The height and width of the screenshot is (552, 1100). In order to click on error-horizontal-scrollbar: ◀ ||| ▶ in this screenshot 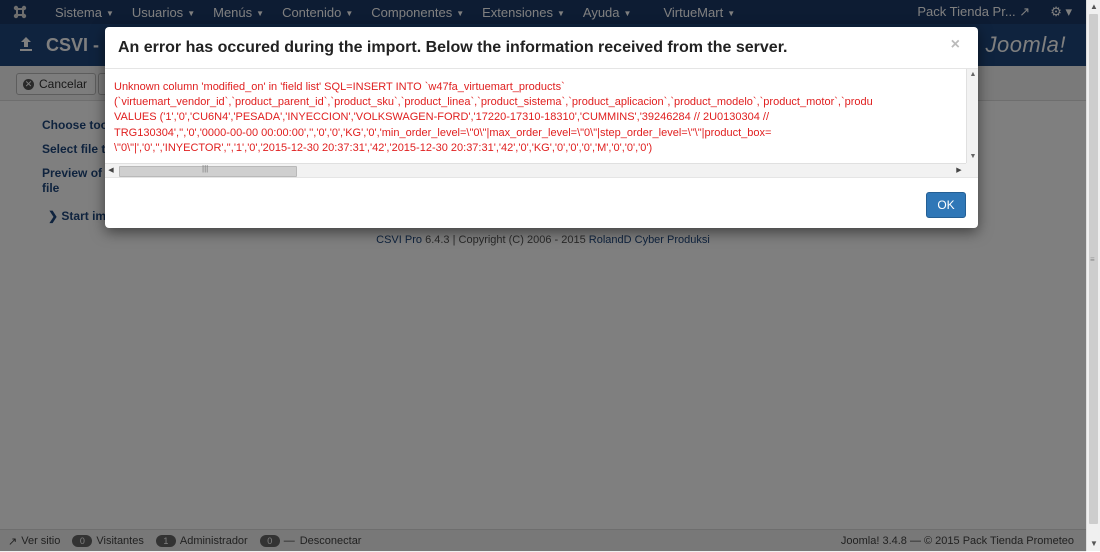, I will do `click(535, 170)`.